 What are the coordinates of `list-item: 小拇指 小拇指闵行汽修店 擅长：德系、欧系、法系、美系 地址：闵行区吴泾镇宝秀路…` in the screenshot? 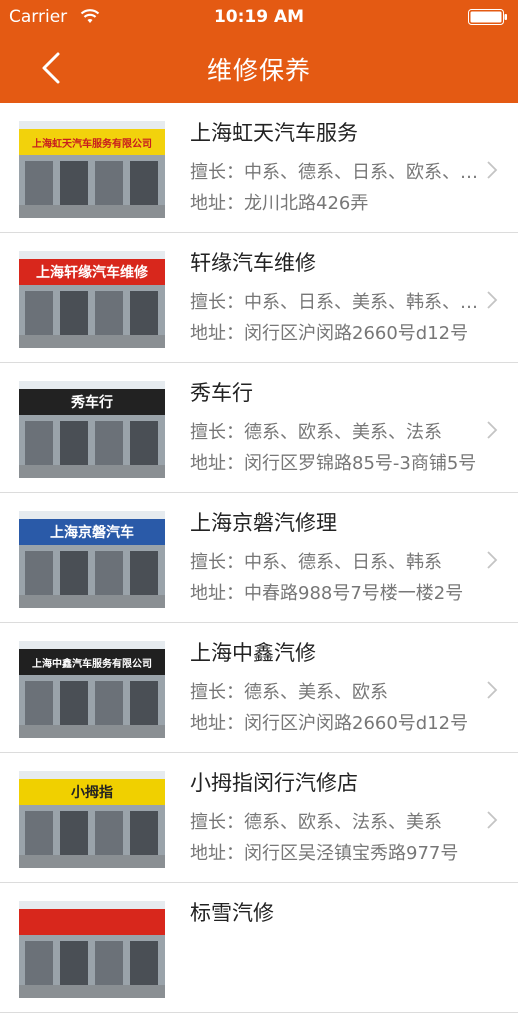 It's located at (259, 818).